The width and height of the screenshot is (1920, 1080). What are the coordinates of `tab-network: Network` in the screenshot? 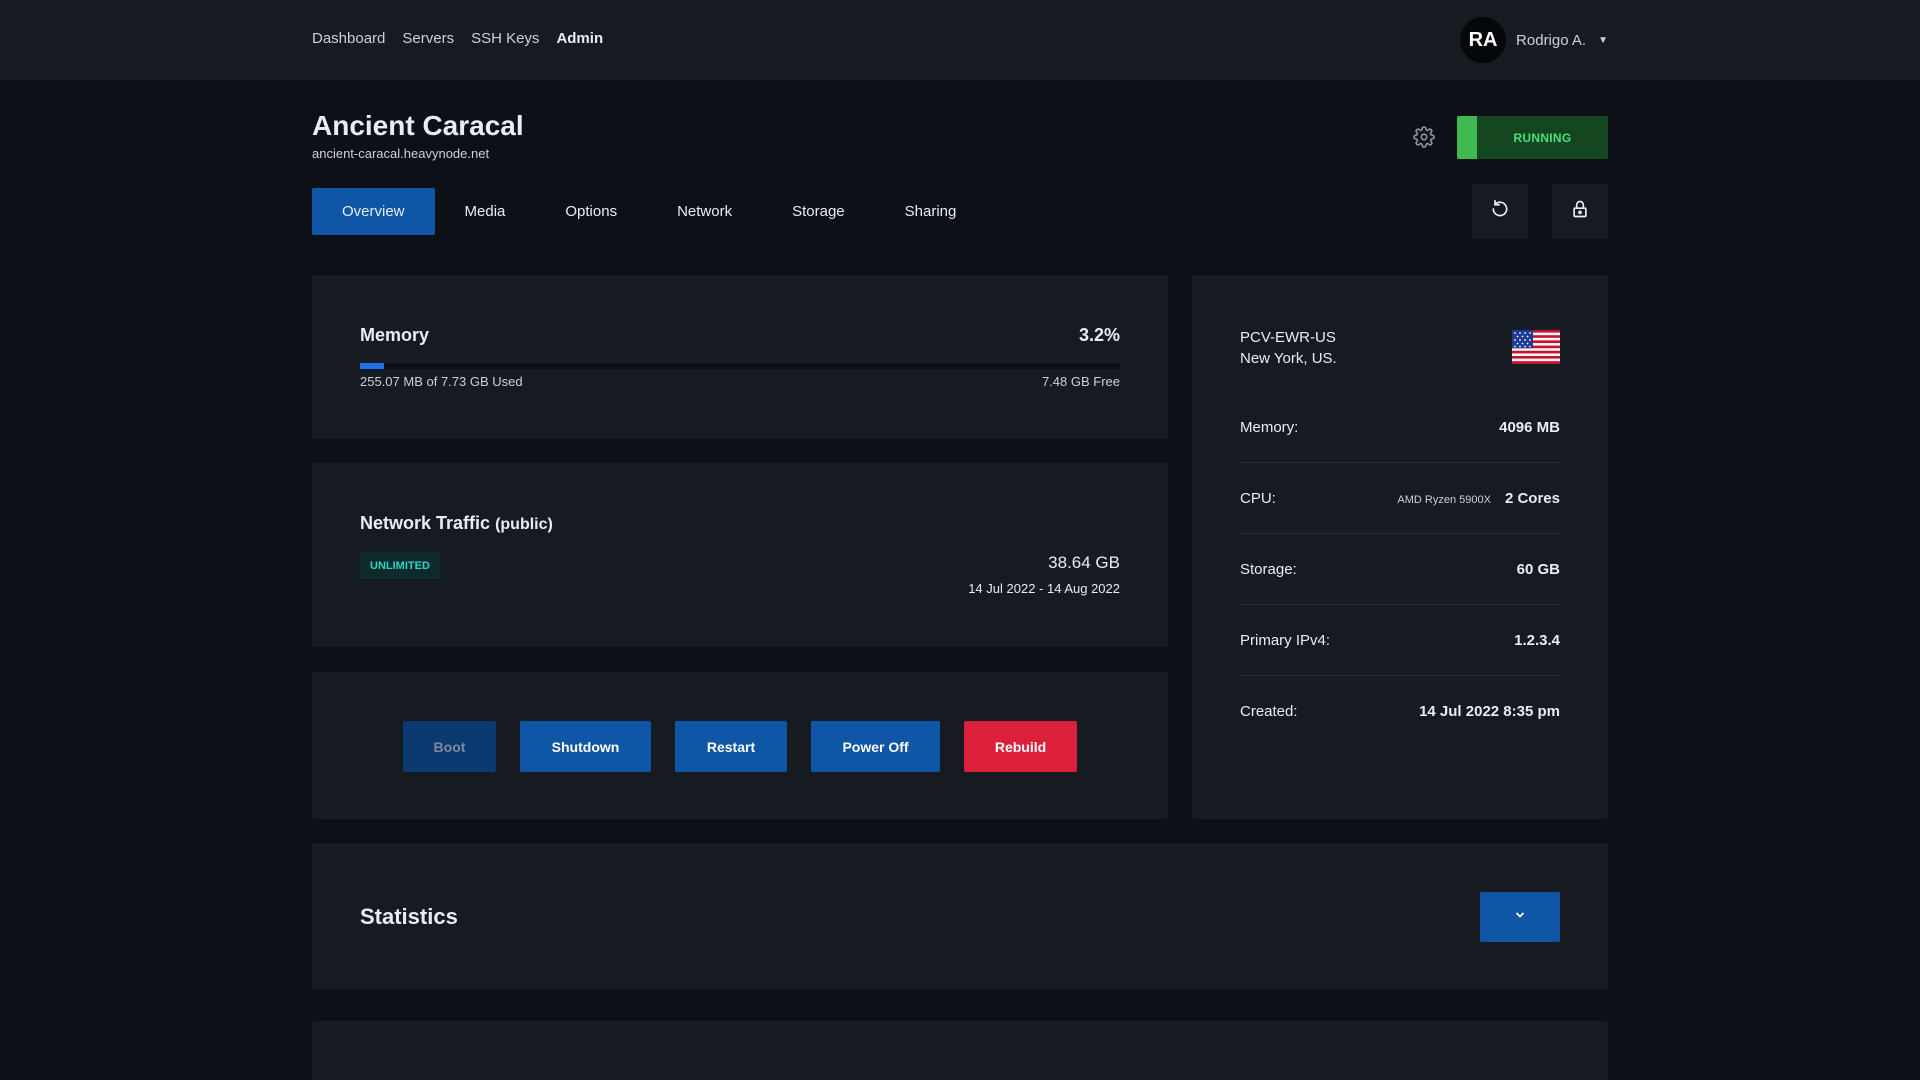 It's located at (704, 211).